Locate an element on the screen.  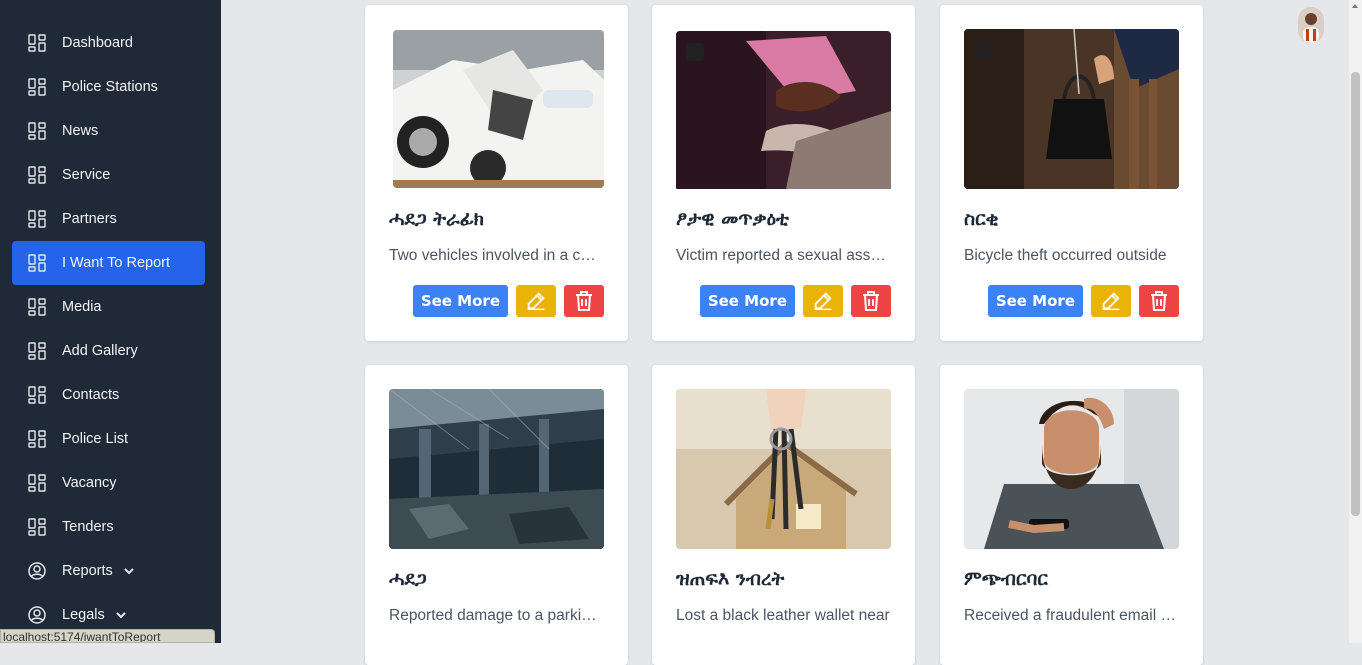
sidebar-item-add-gallery: Add Gallery is located at coordinates (108, 351).